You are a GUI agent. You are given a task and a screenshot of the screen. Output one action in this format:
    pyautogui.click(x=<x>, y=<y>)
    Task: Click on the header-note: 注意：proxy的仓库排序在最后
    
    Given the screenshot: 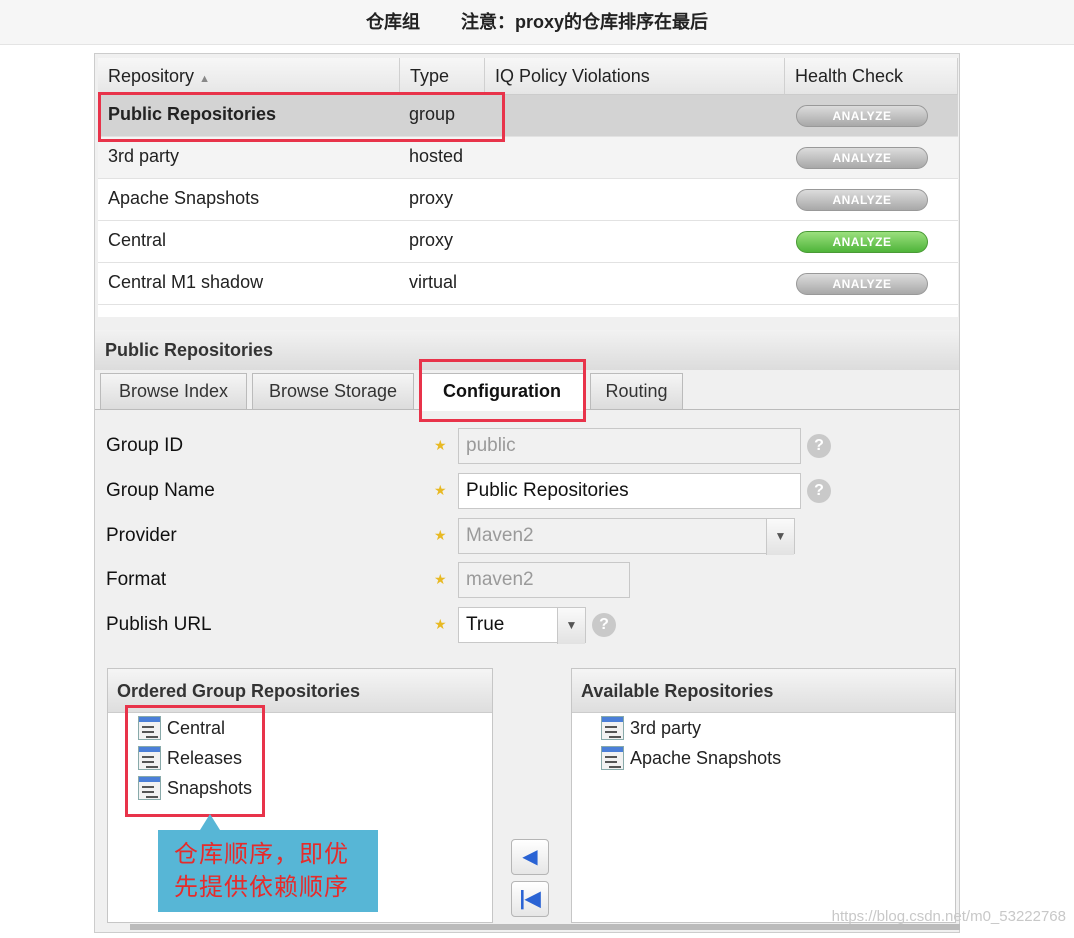 What is the action you would take?
    pyautogui.click(x=585, y=22)
    